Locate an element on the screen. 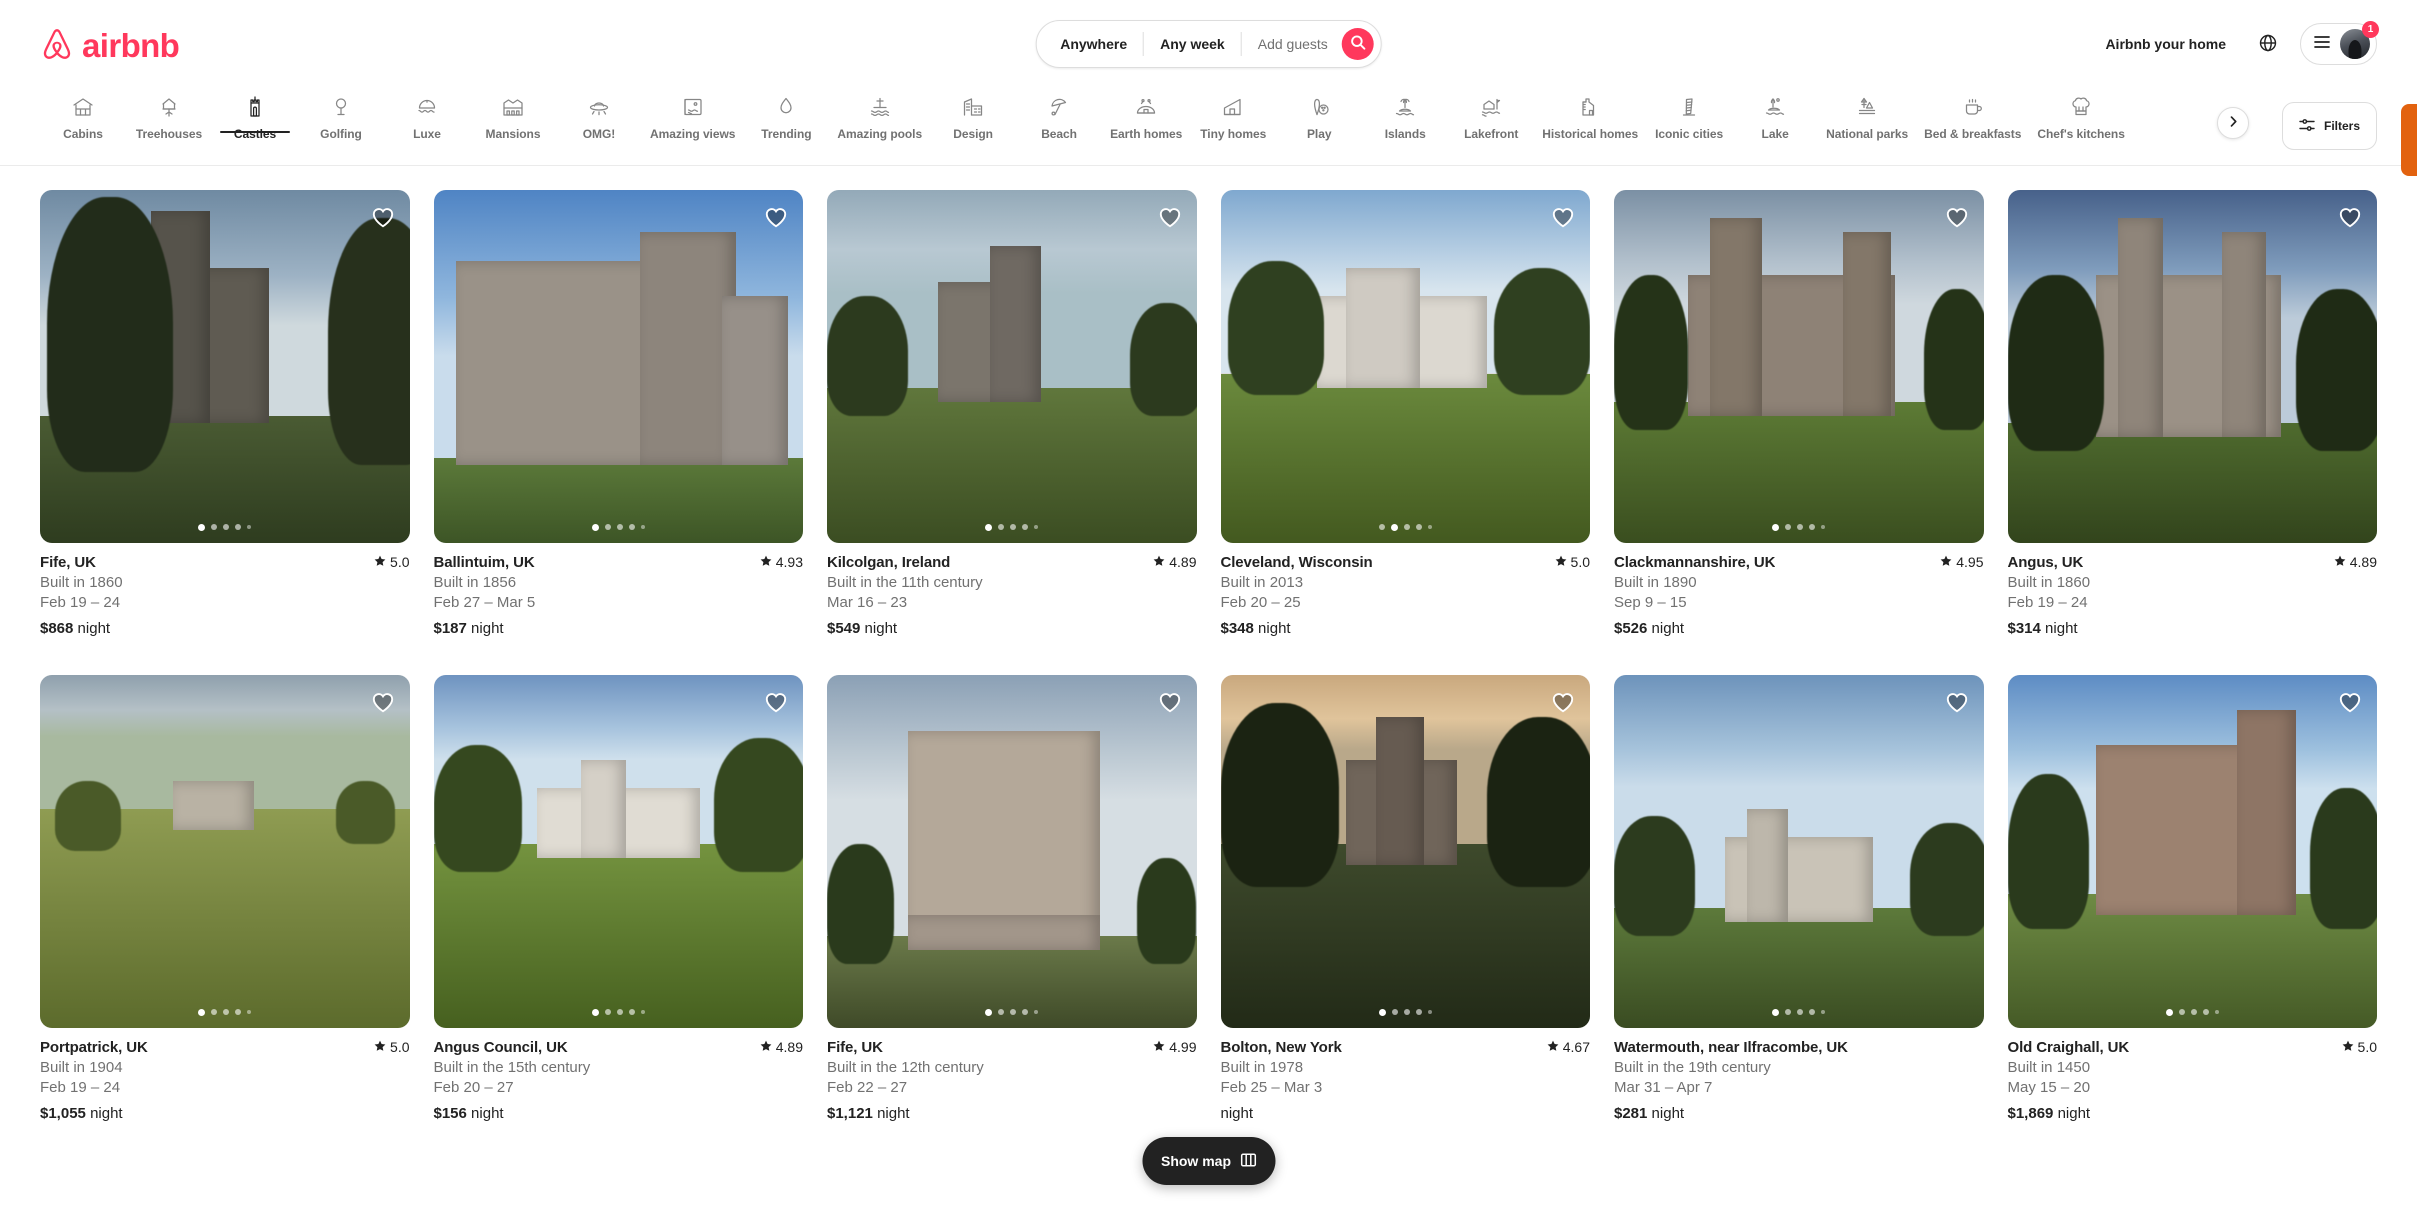  category-trending: Trending is located at coordinates (786, 114).